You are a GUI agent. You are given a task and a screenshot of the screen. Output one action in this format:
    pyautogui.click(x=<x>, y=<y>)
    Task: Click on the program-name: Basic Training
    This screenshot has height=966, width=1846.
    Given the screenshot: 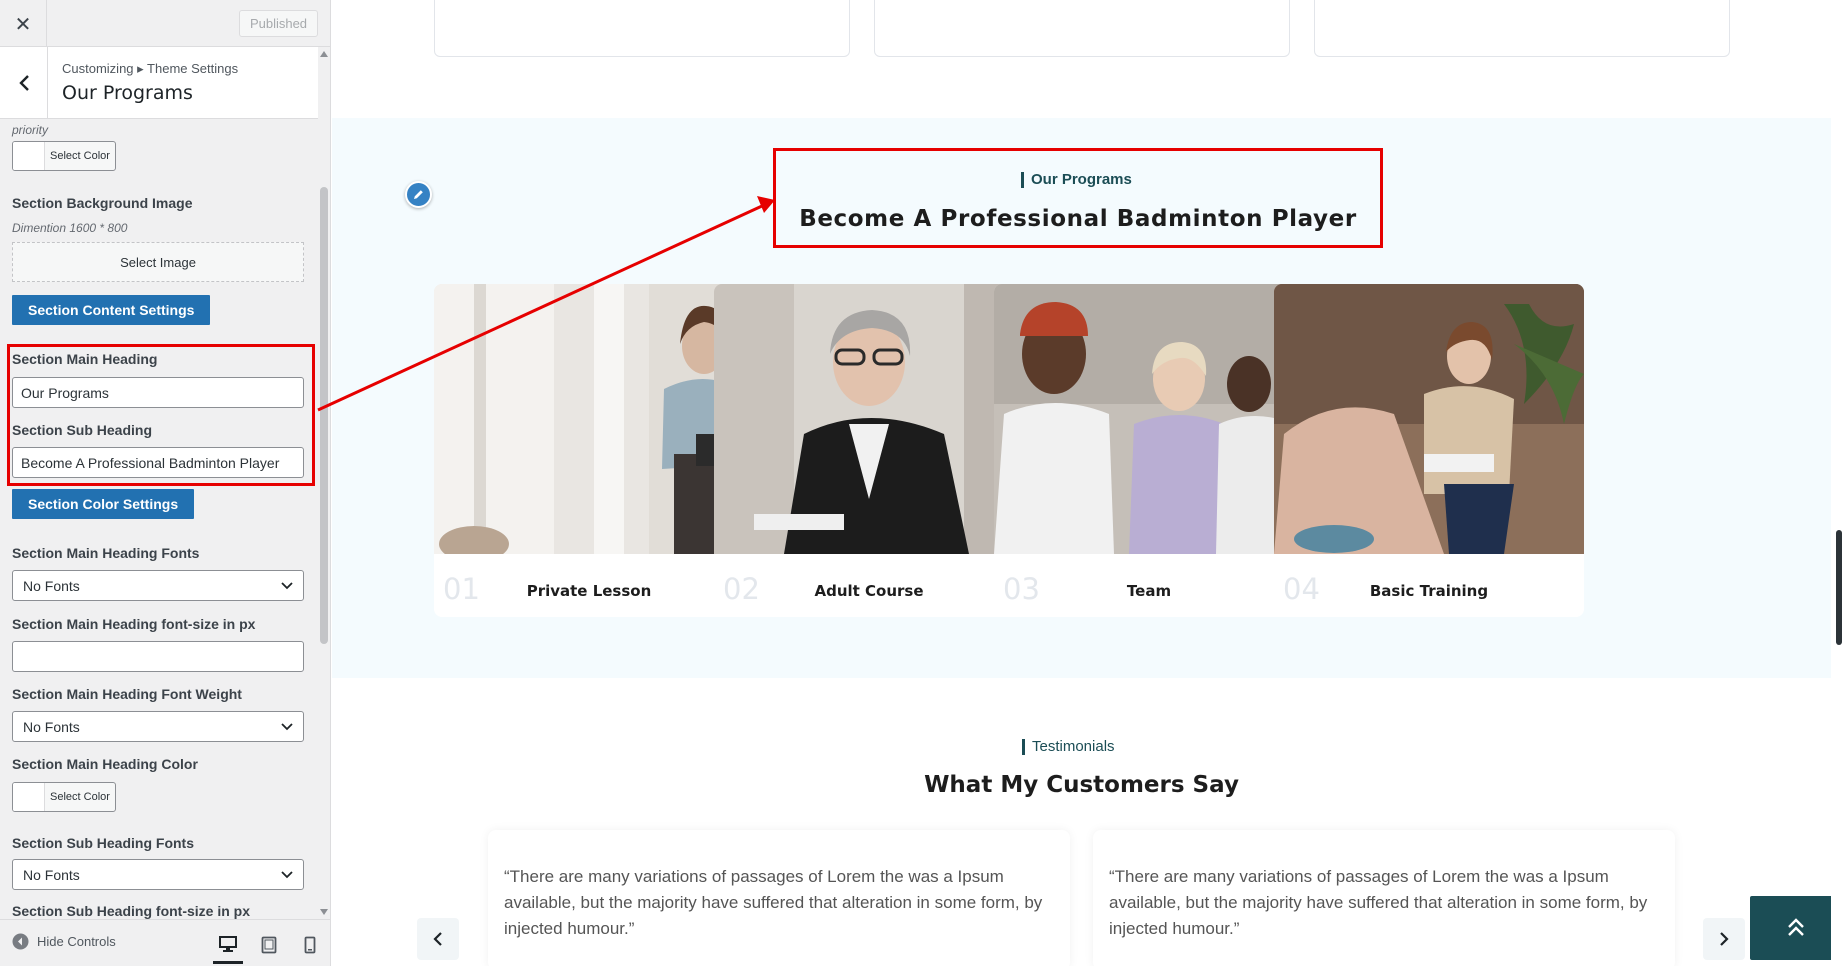 What is the action you would take?
    pyautogui.click(x=1429, y=591)
    